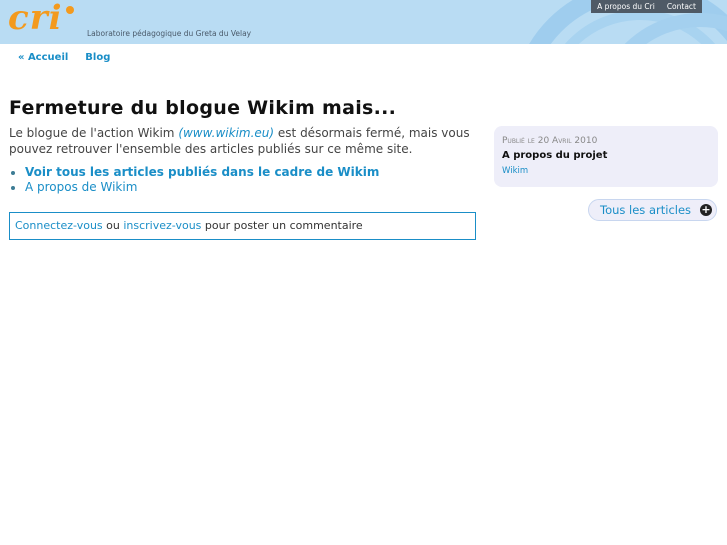  What do you see at coordinates (113, 225) in the screenshot?
I see `comment-or-text: ou` at bounding box center [113, 225].